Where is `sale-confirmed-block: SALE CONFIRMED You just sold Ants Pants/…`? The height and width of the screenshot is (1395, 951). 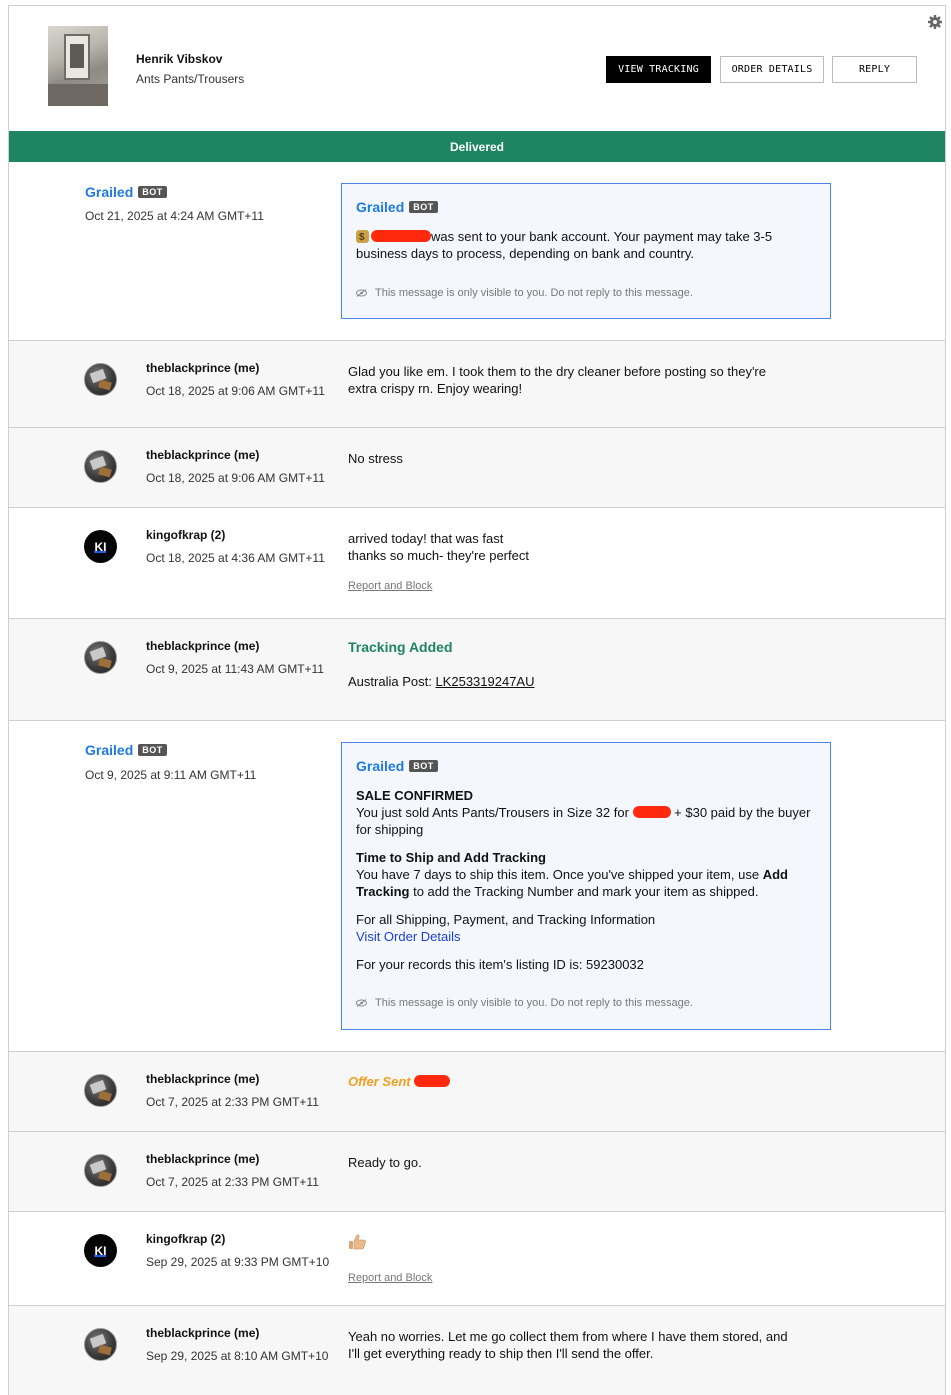 sale-confirmed-block: SALE CONFIRMED You just sold Ants Pants/… is located at coordinates (583, 812).